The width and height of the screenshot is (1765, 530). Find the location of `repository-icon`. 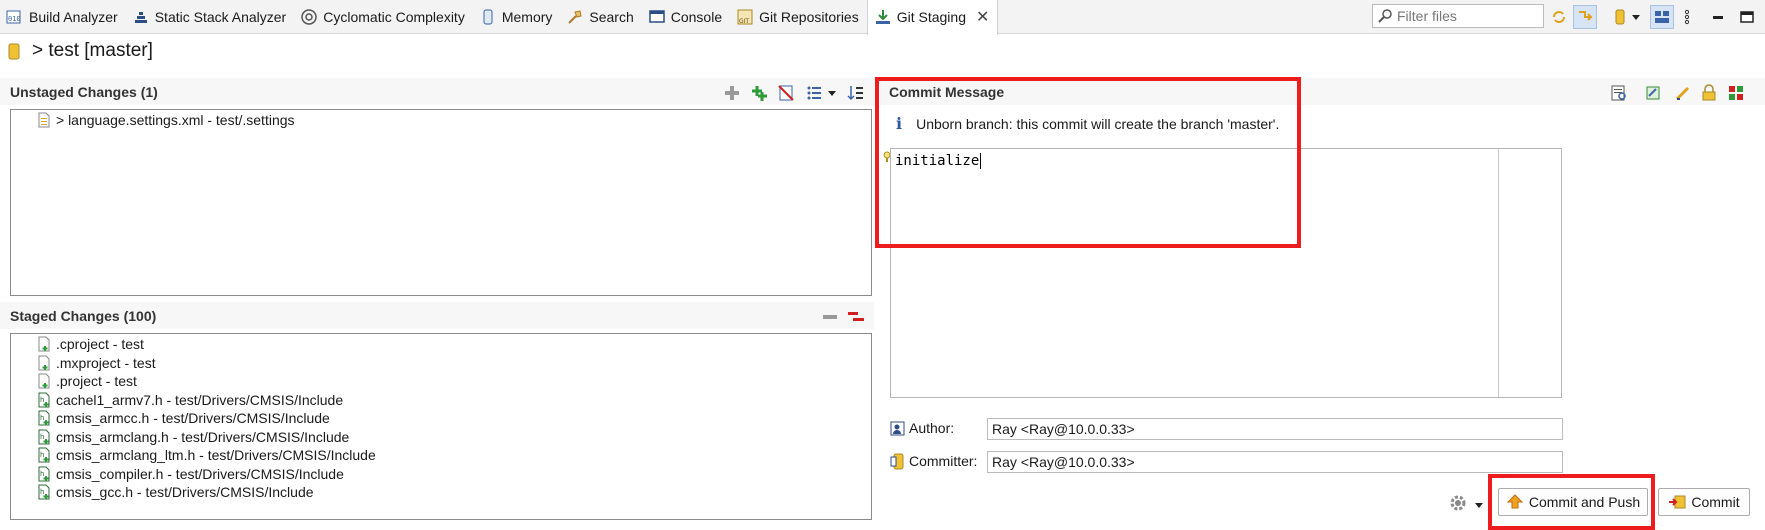

repository-icon is located at coordinates (1620, 17).